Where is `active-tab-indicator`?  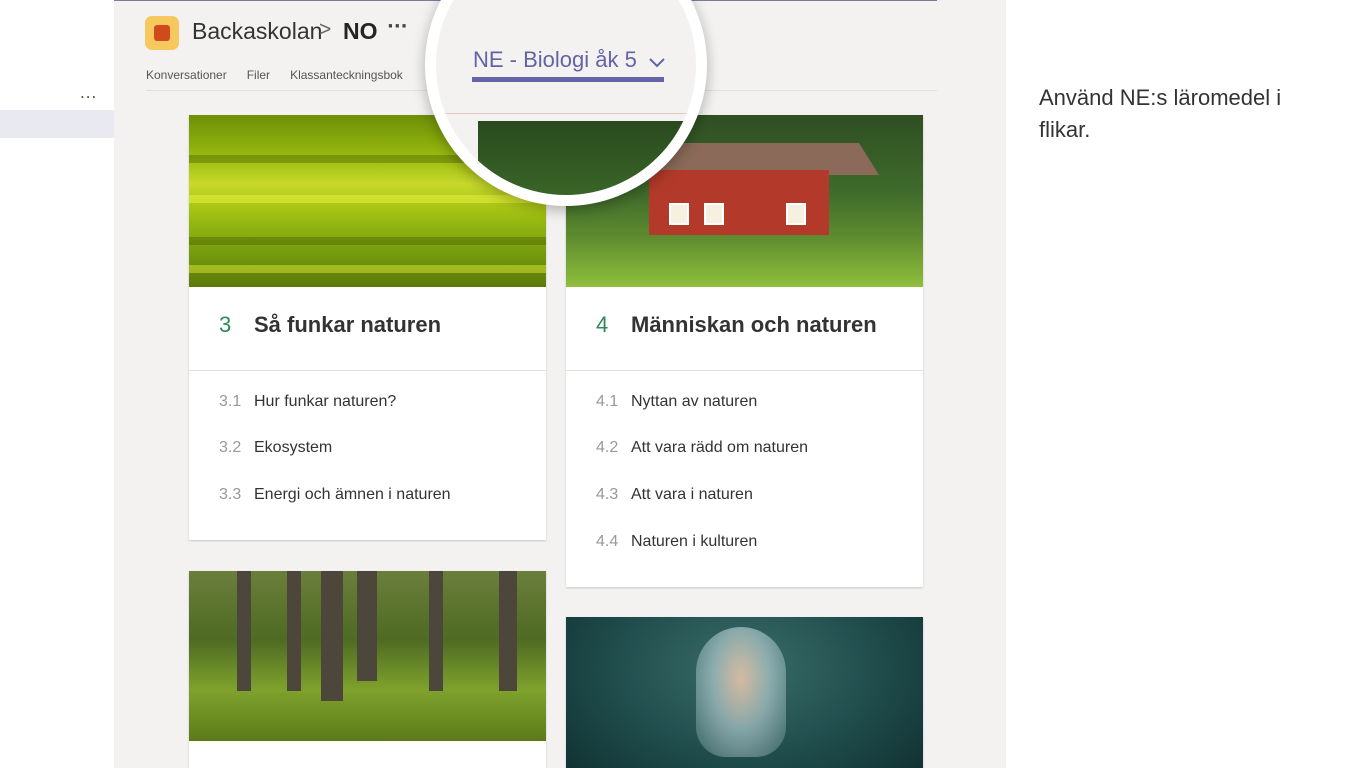 active-tab-indicator is located at coordinates (568, 79).